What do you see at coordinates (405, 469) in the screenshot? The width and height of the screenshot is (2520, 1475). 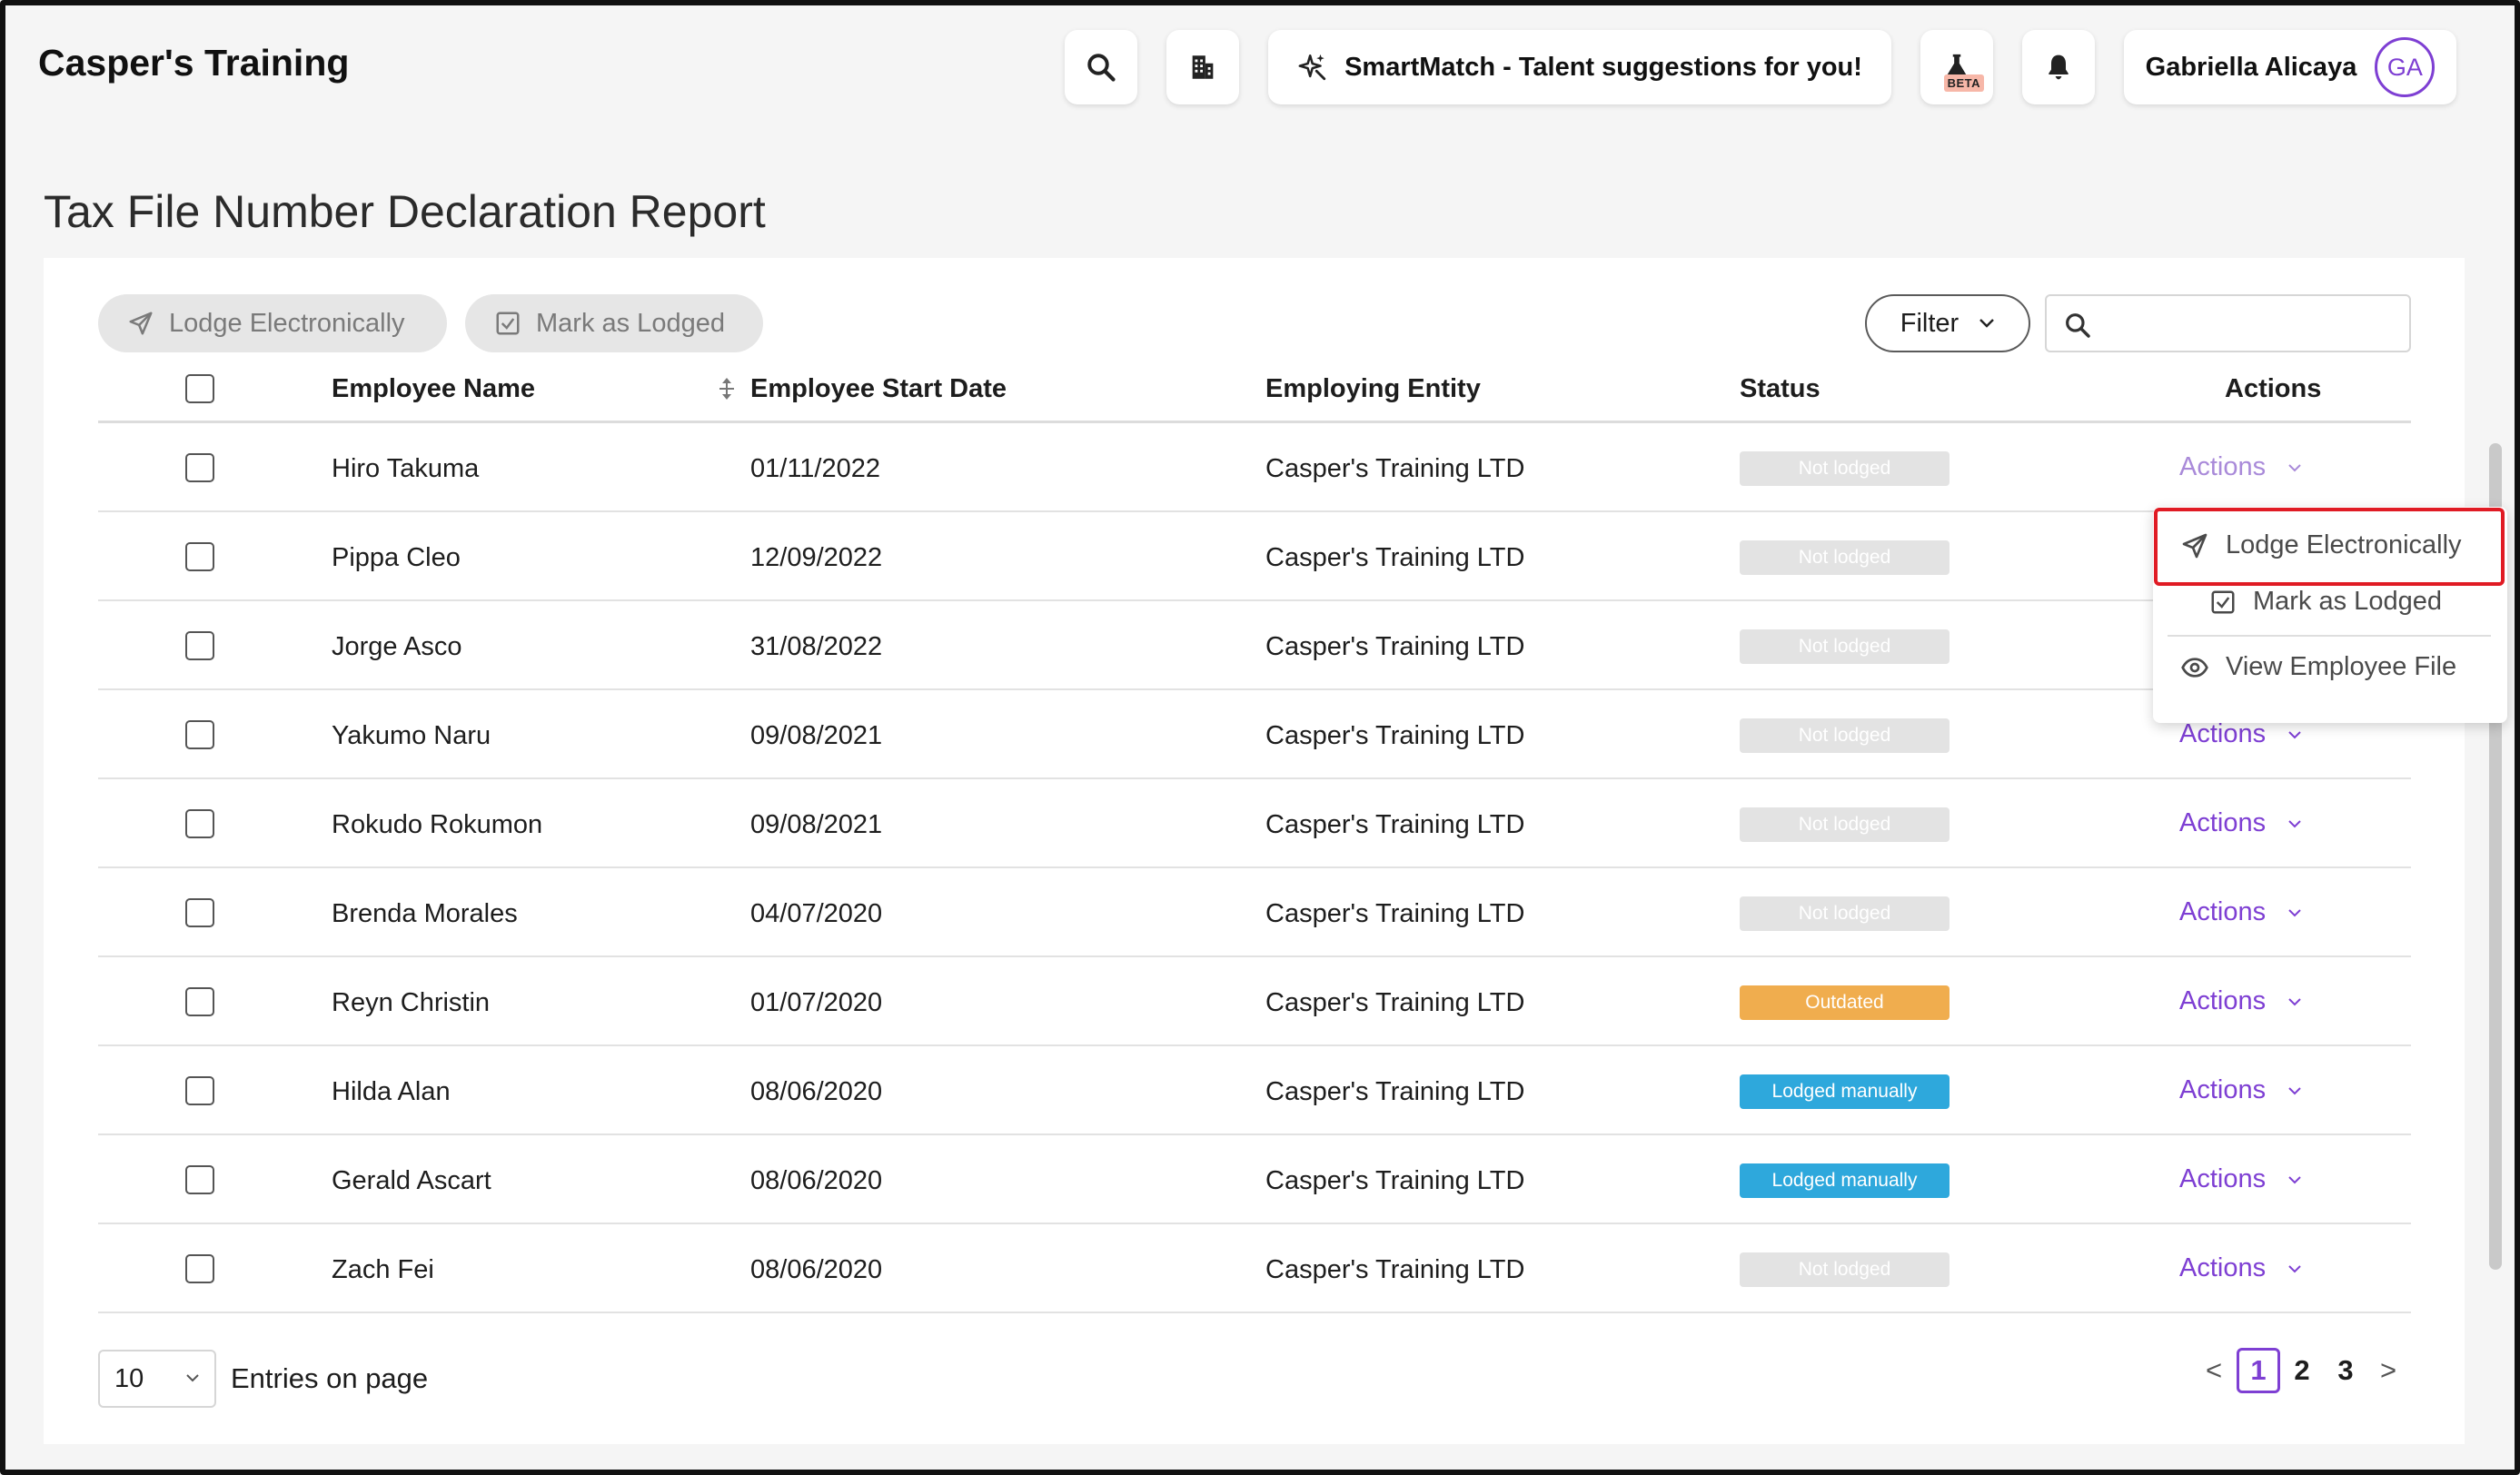 I see `employee-name: Hiro Takuma` at bounding box center [405, 469].